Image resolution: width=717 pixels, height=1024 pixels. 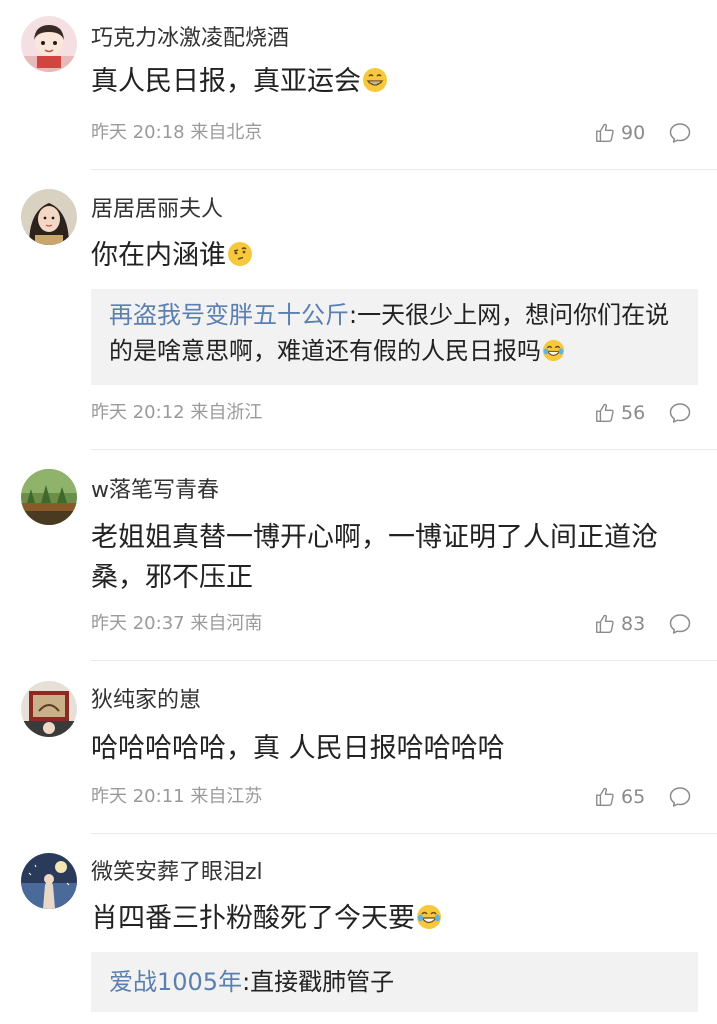 I want to click on comment-location: 来自江苏, so click(x=226, y=796).